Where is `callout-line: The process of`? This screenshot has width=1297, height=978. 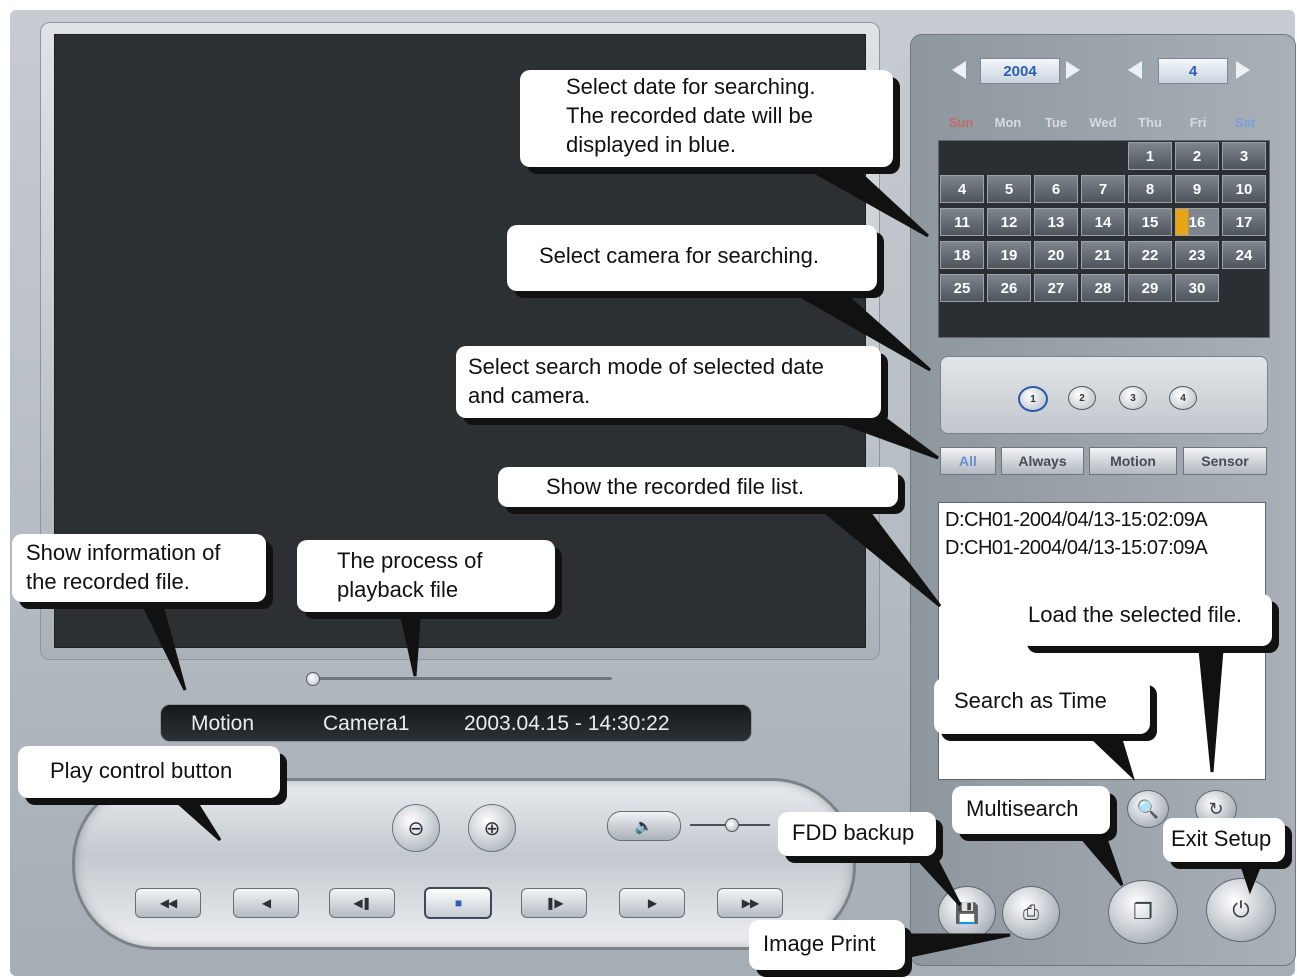 callout-line: The process of is located at coordinates (410, 560).